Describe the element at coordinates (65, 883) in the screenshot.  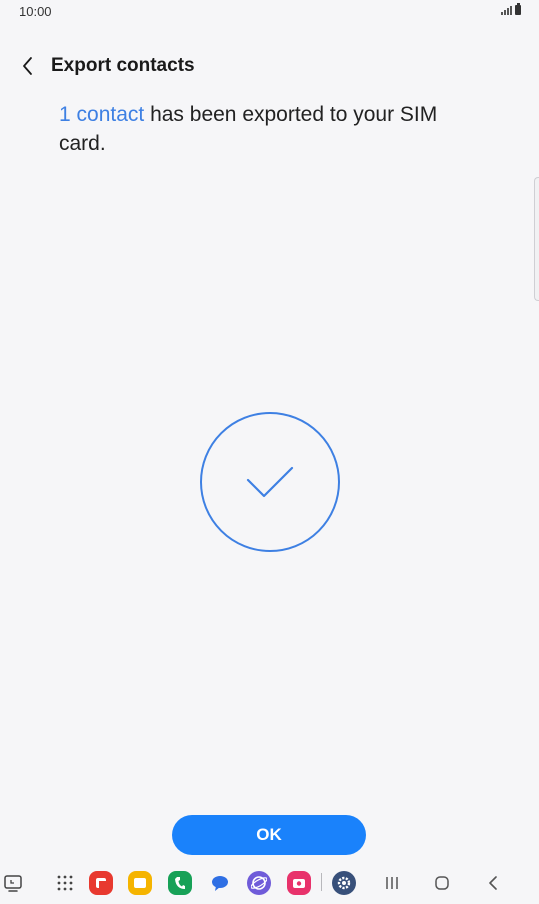
I see `app-grid-icon` at that location.